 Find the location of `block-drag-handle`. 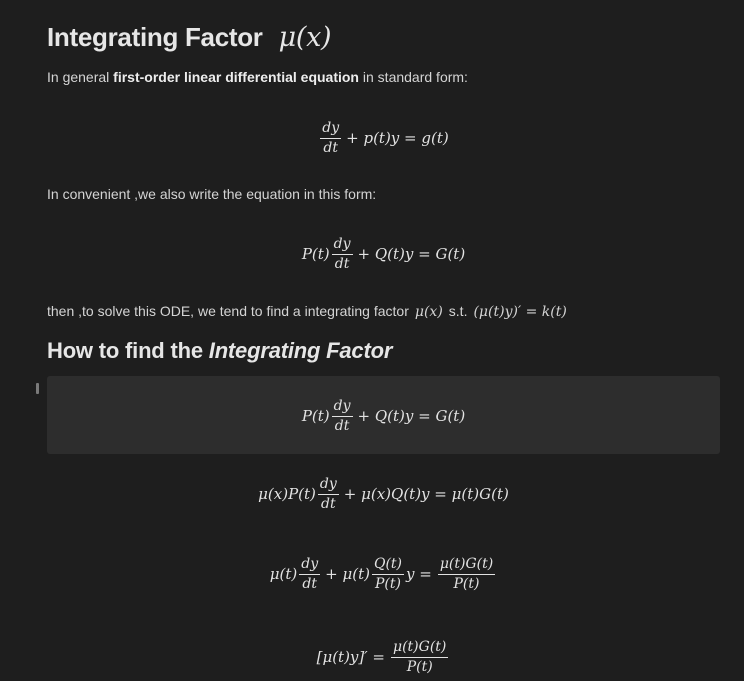

block-drag-handle is located at coordinates (37, 388).